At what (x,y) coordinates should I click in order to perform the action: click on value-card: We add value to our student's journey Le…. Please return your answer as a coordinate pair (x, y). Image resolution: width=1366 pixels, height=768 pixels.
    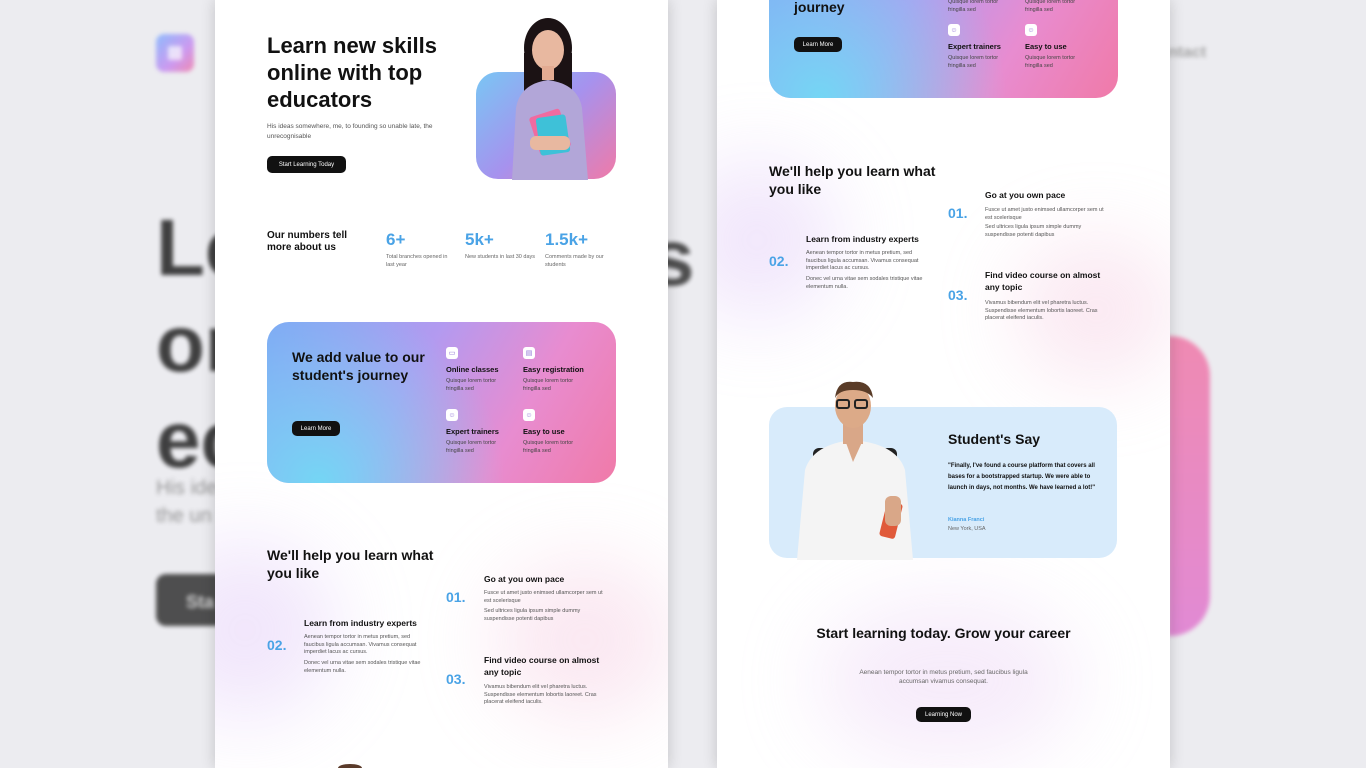
    Looking at the image, I should click on (441, 402).